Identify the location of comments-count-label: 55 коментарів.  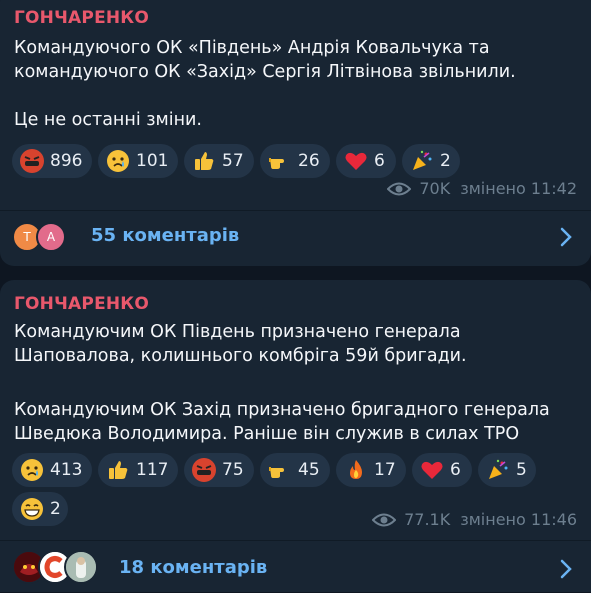
(165, 235).